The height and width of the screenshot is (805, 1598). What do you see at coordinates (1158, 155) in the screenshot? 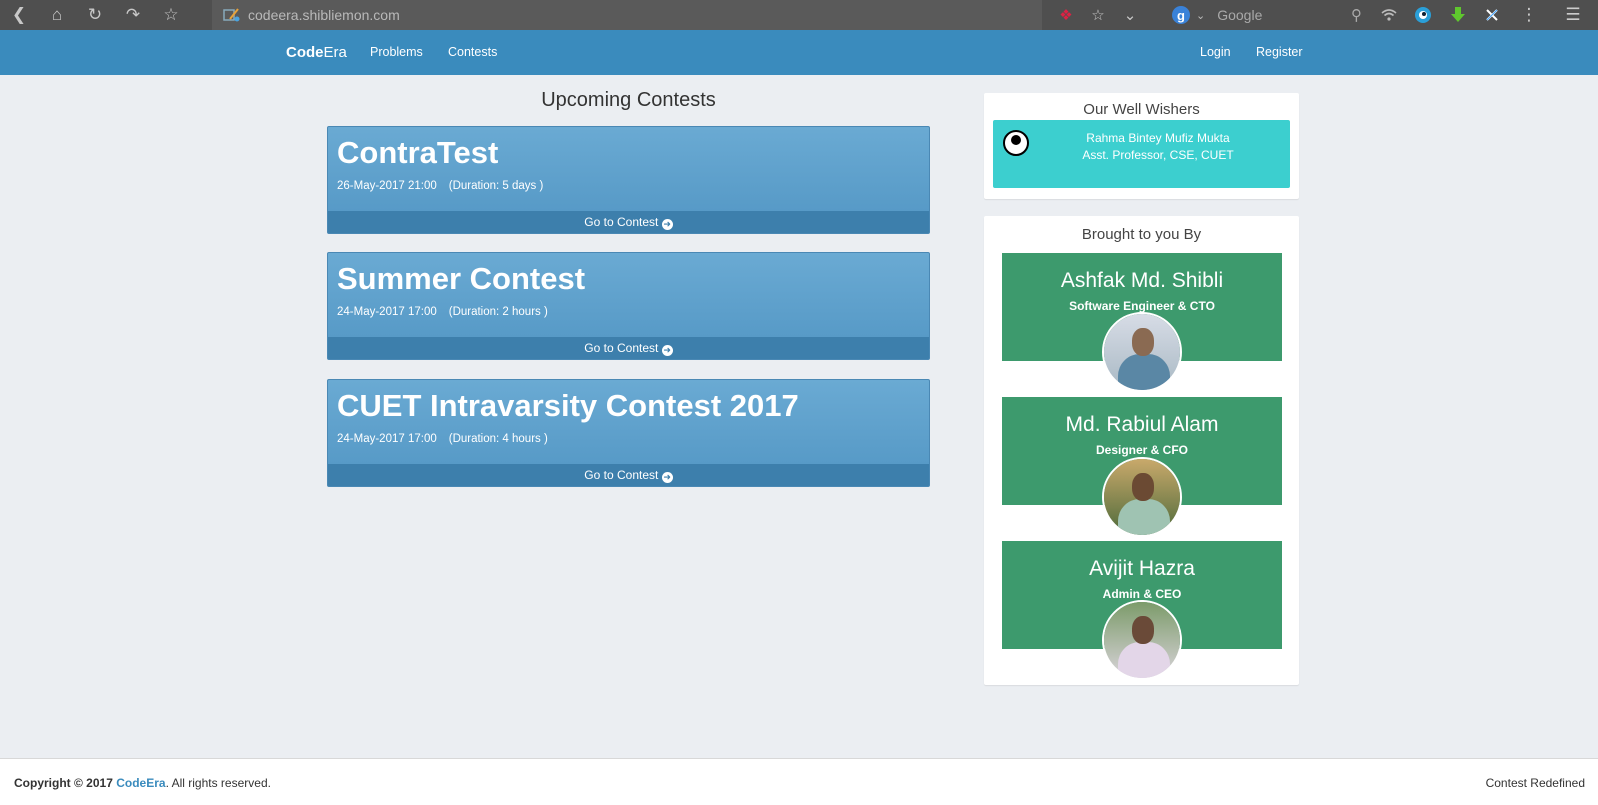
I see `well-wisher-role: Asst. Professor, CSE, CUET` at bounding box center [1158, 155].